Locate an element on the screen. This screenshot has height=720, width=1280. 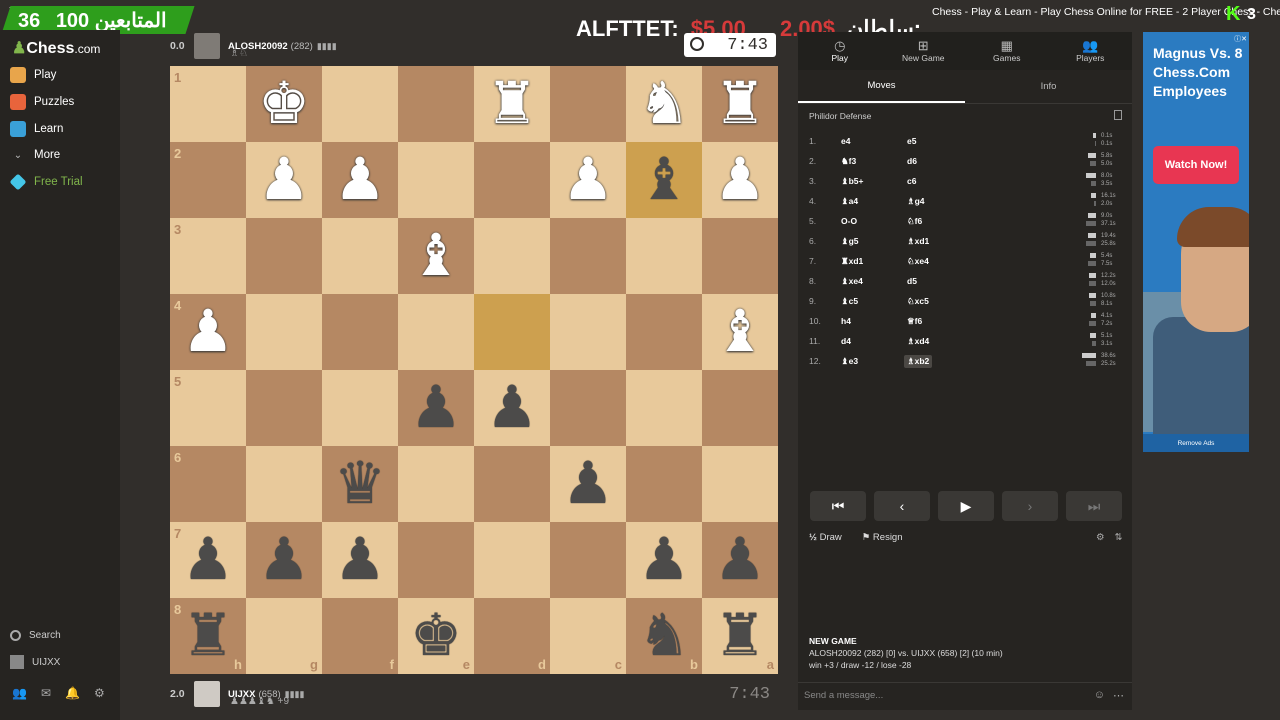
black-move: d5 is located at coordinates (912, 281).